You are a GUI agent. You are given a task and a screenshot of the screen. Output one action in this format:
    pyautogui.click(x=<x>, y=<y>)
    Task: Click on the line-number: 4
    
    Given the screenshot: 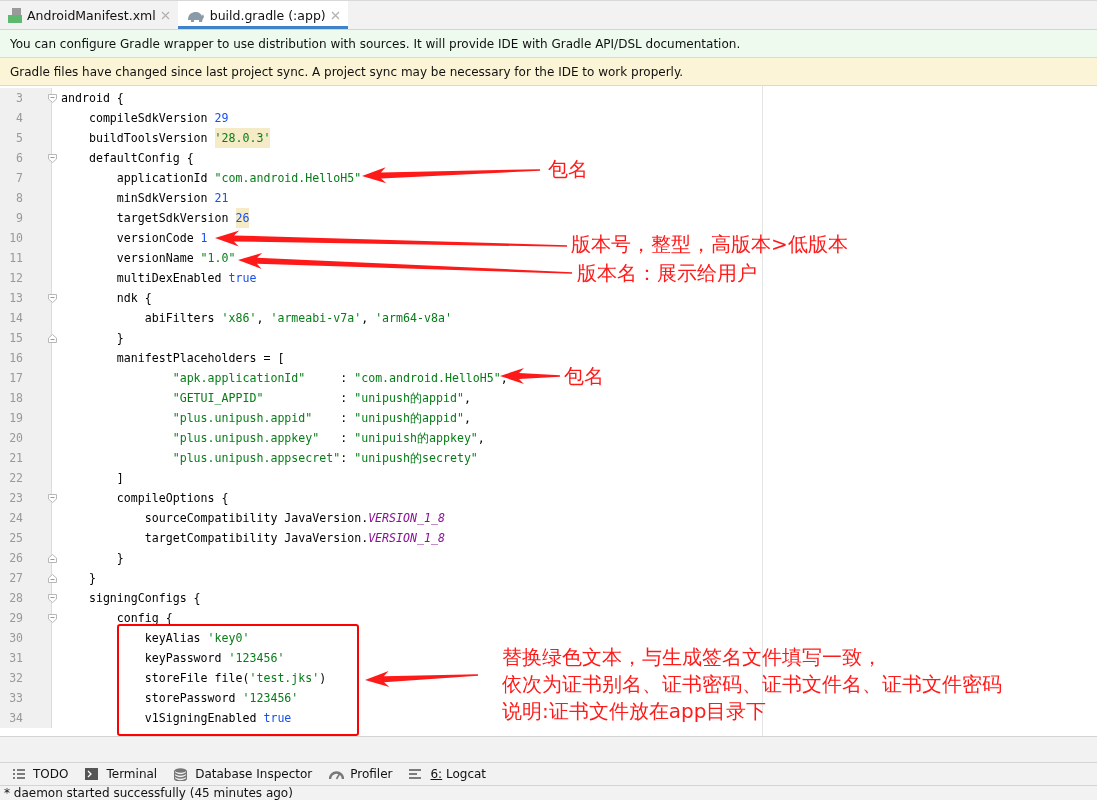 What is the action you would take?
    pyautogui.click(x=26, y=118)
    